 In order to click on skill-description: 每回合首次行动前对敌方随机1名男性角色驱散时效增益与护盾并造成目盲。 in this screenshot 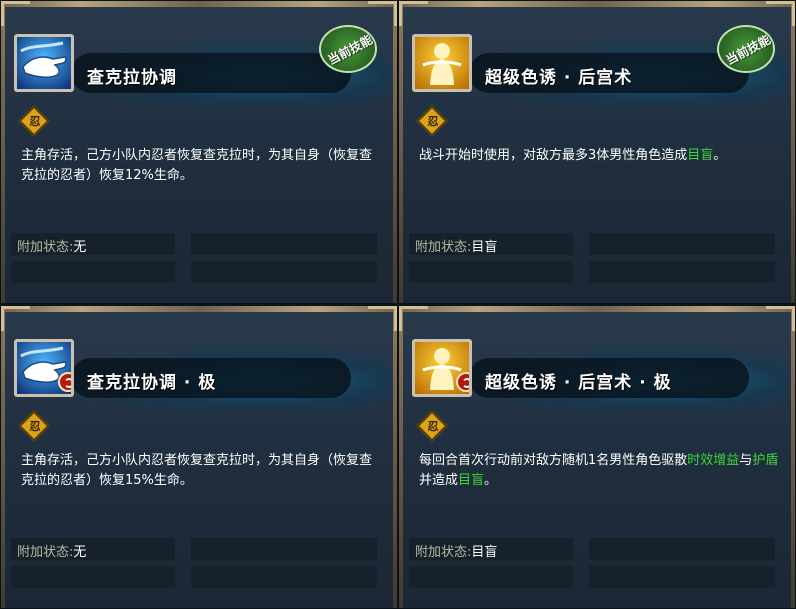, I will do `click(600, 471)`.